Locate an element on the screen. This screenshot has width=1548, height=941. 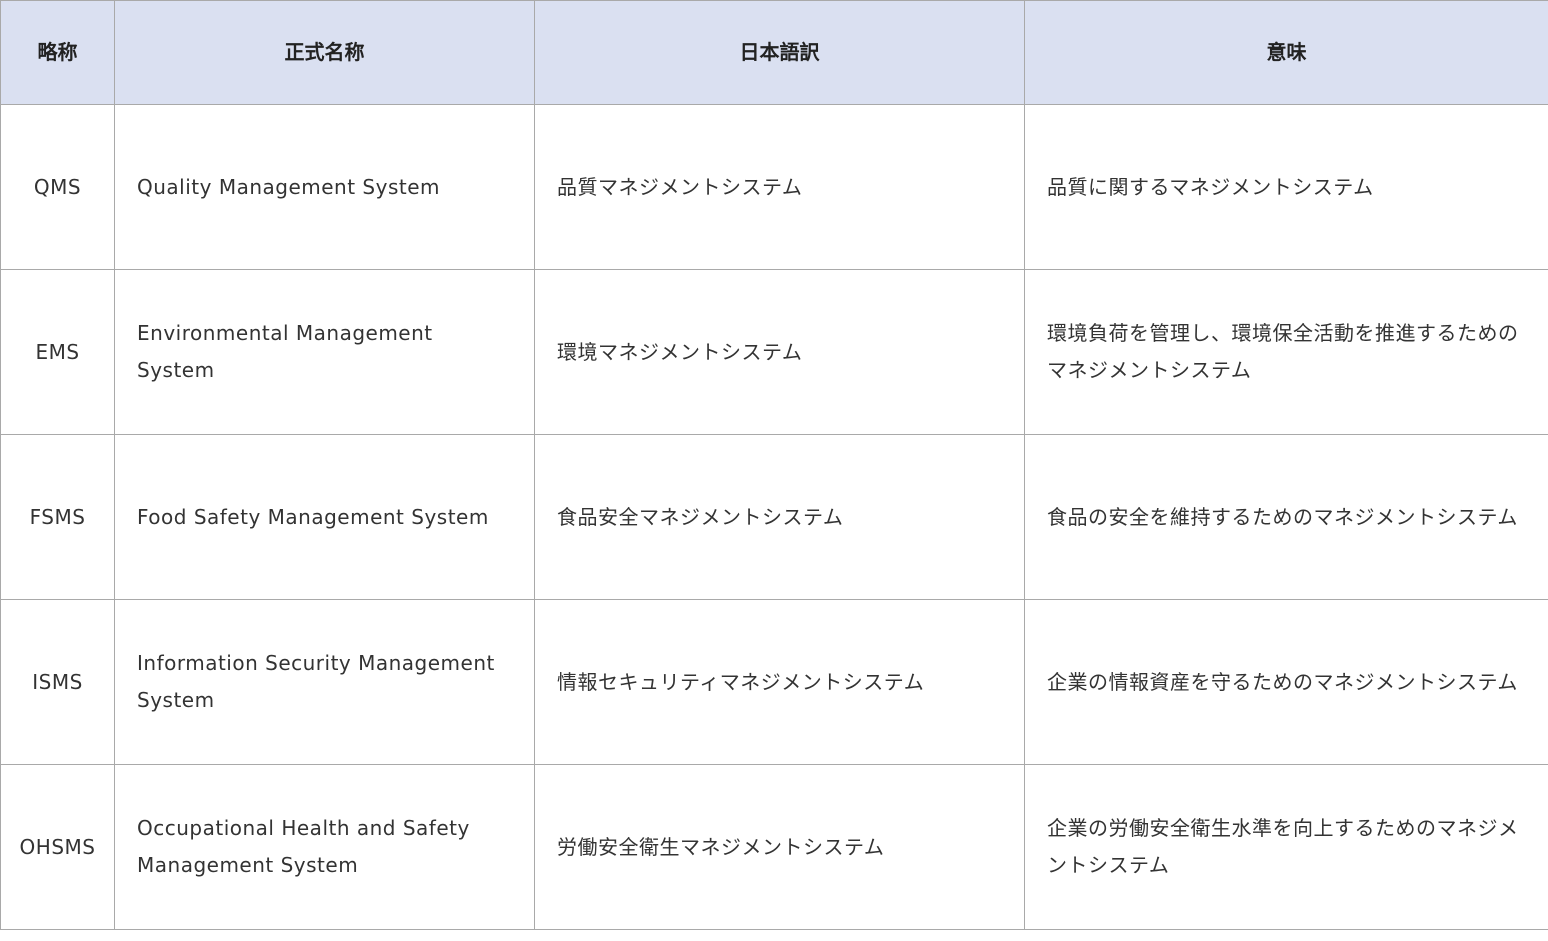
header-row: 略称 正式名称 日本語訳 意味 is located at coordinates (774, 52).